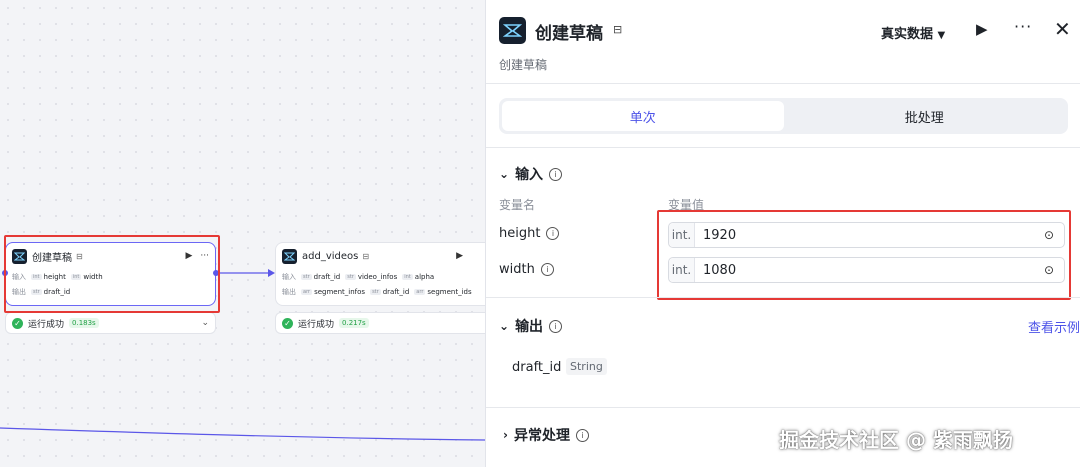 The image size is (1080, 467). Describe the element at coordinates (541, 436) in the screenshot. I see `exception-section-title: 异常处理` at that location.